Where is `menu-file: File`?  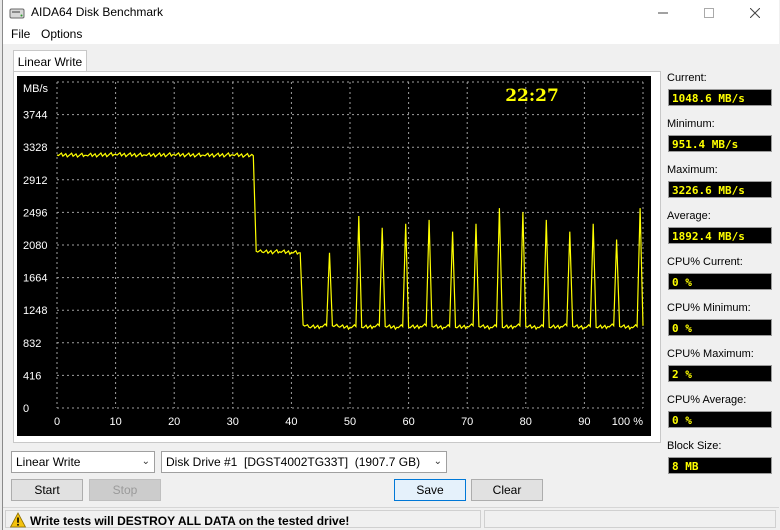
menu-file: File is located at coordinates (20, 34).